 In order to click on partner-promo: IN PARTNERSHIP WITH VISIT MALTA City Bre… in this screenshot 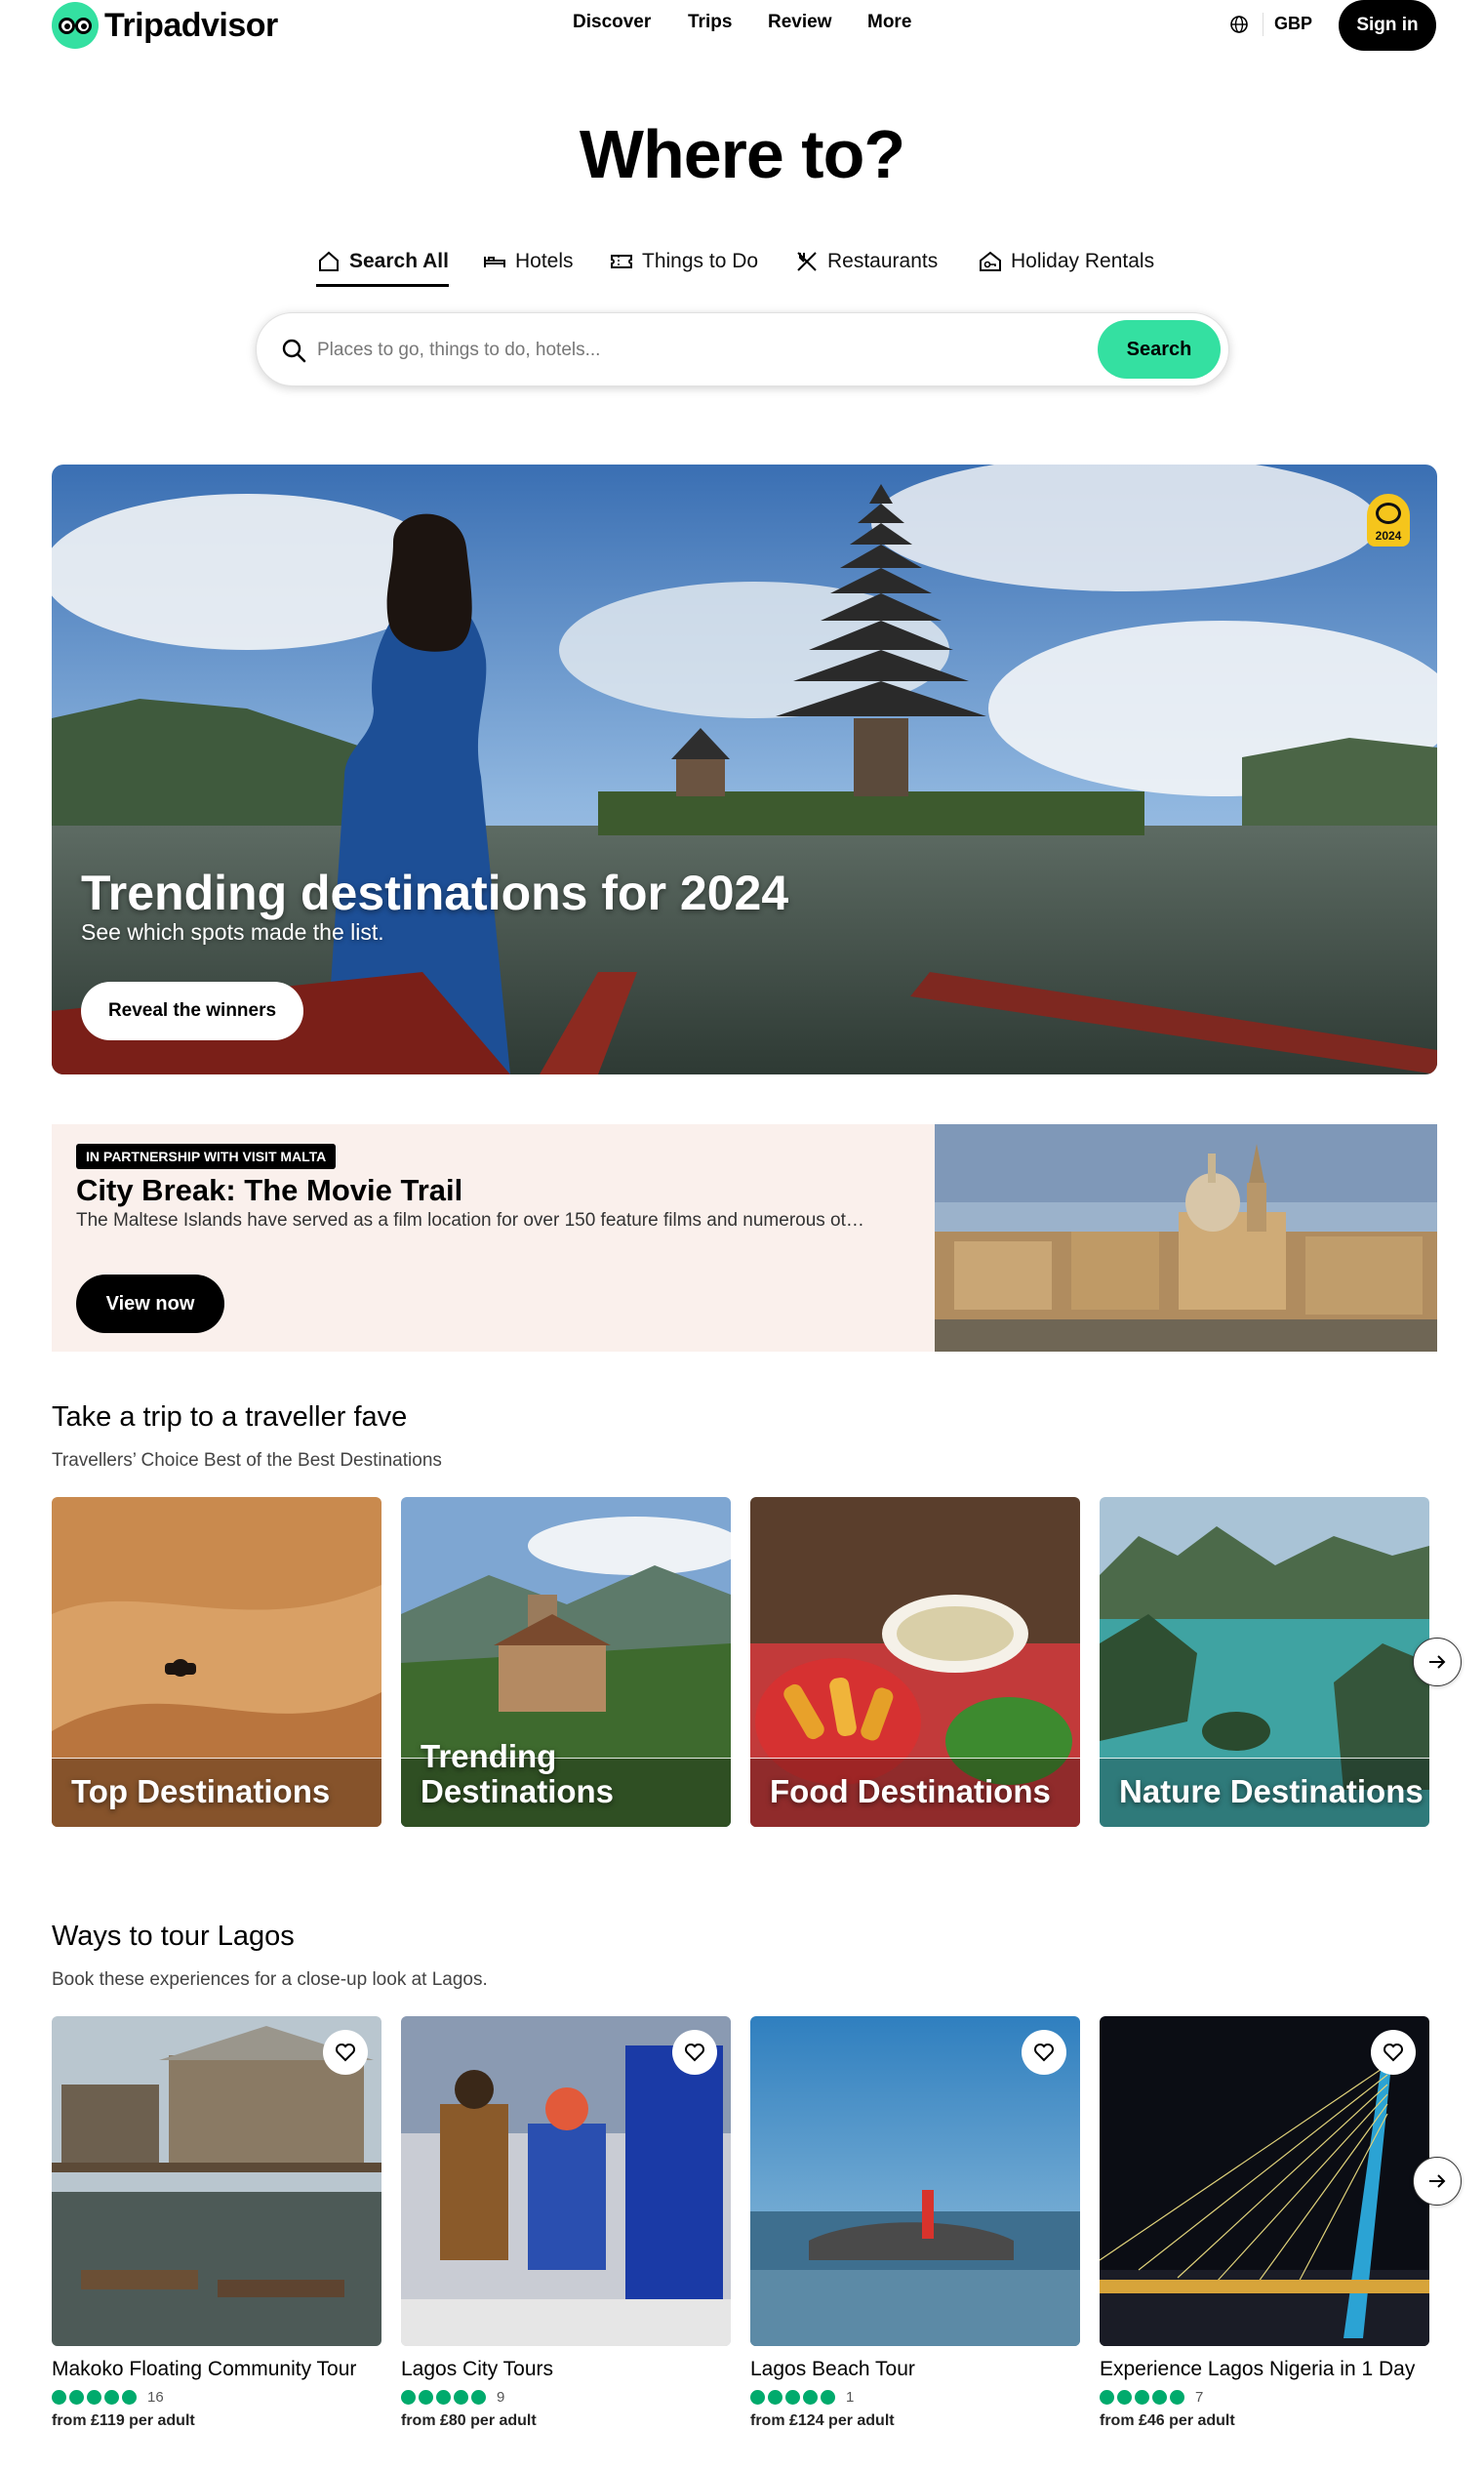, I will do `click(744, 1238)`.